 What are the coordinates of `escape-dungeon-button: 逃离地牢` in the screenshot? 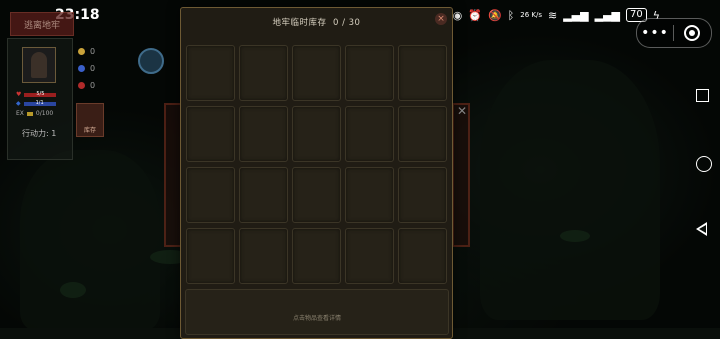 It's located at (42, 24).